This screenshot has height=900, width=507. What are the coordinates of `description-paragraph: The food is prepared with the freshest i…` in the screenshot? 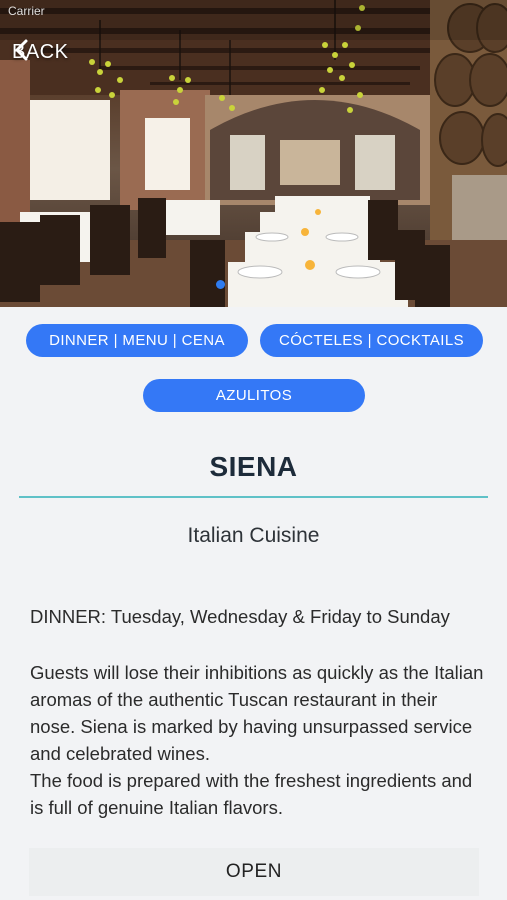 It's located at (251, 794).